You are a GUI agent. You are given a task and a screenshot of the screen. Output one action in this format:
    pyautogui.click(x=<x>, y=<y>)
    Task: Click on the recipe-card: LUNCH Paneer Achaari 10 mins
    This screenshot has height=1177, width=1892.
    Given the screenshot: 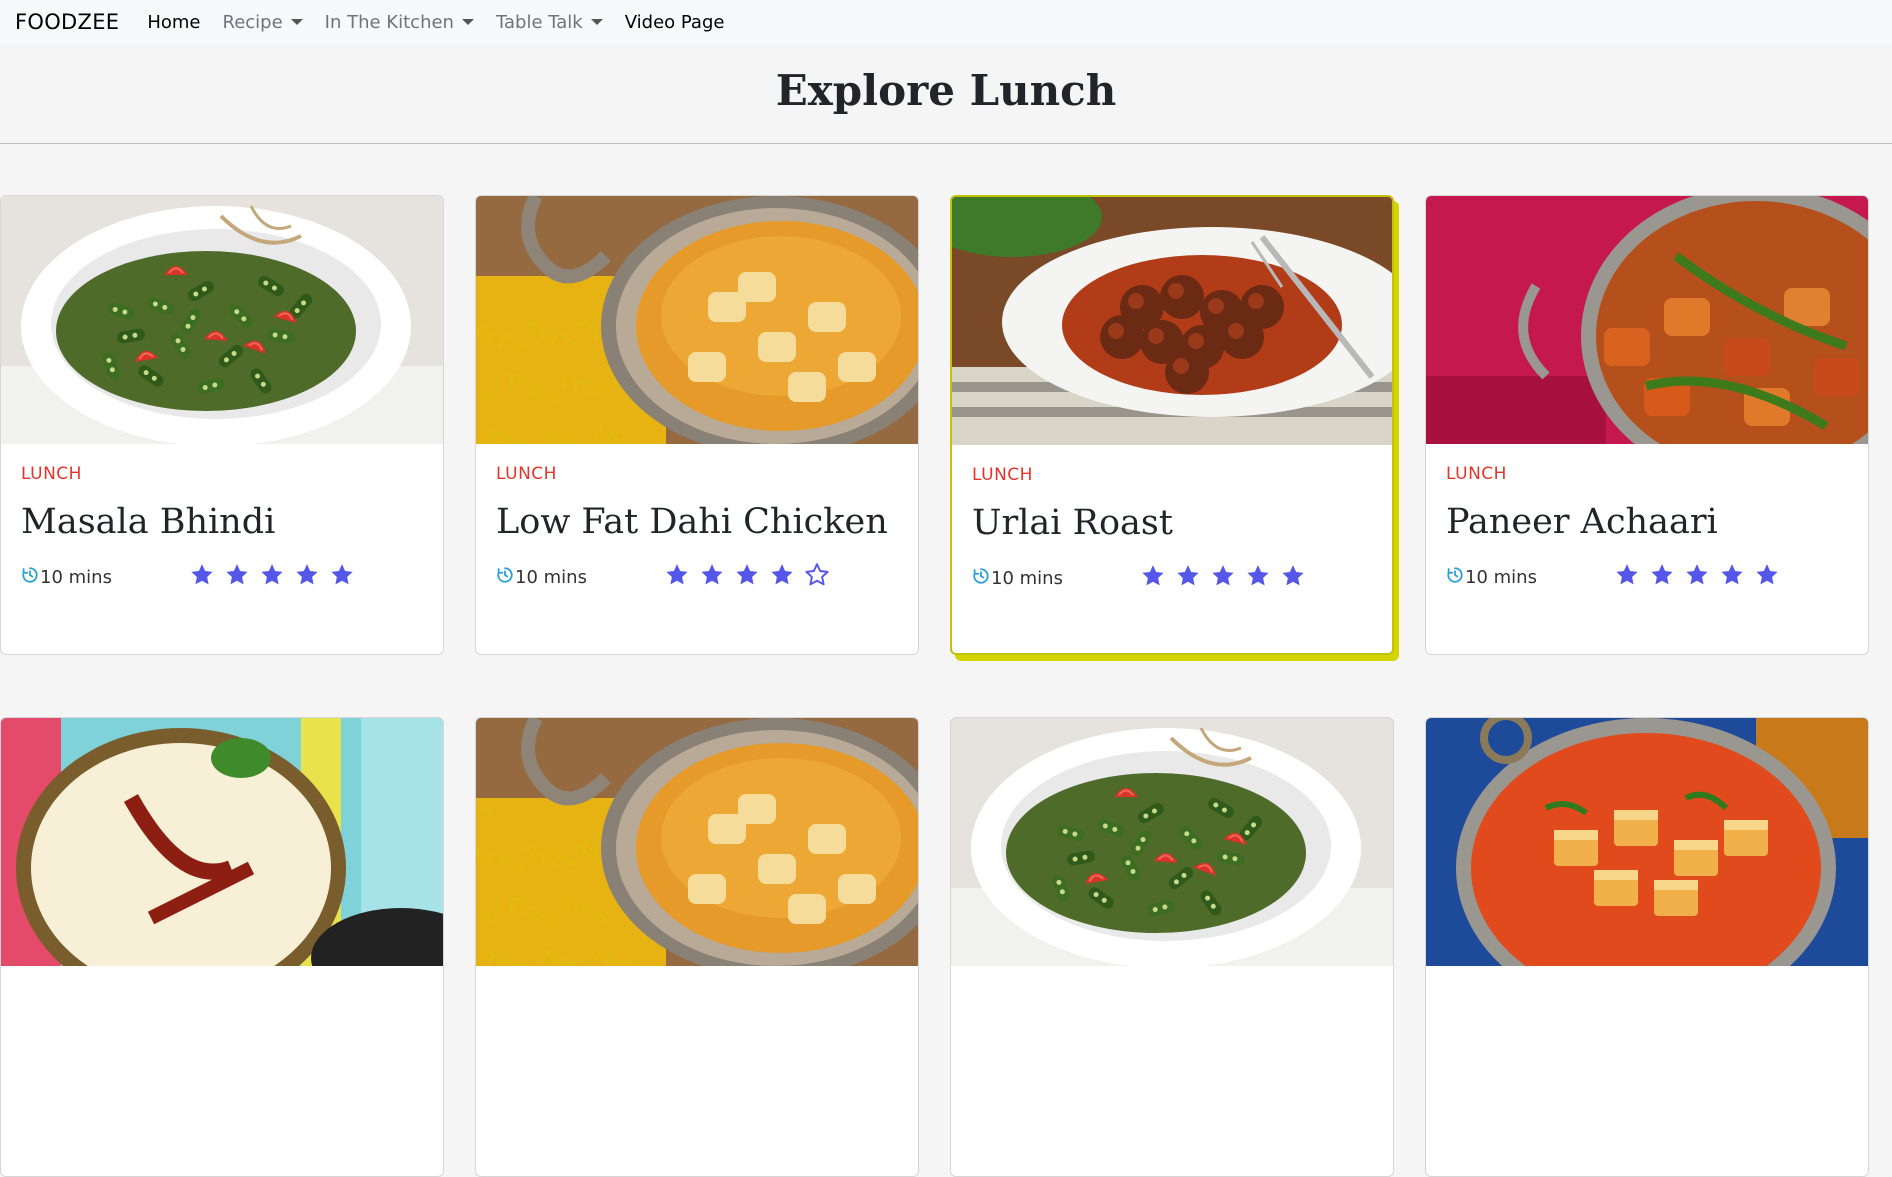 What is the action you would take?
    pyautogui.click(x=1647, y=425)
    